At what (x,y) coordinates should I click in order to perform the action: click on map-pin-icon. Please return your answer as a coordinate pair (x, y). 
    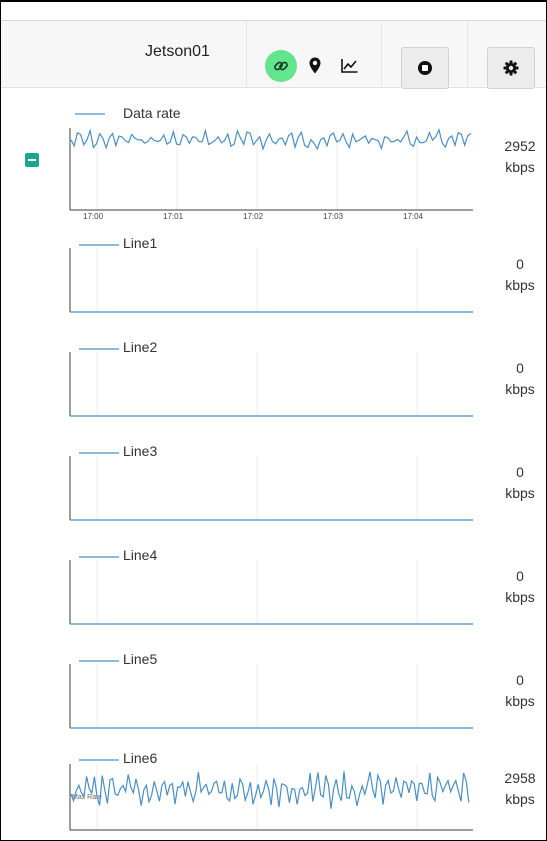
    Looking at the image, I should click on (315, 65).